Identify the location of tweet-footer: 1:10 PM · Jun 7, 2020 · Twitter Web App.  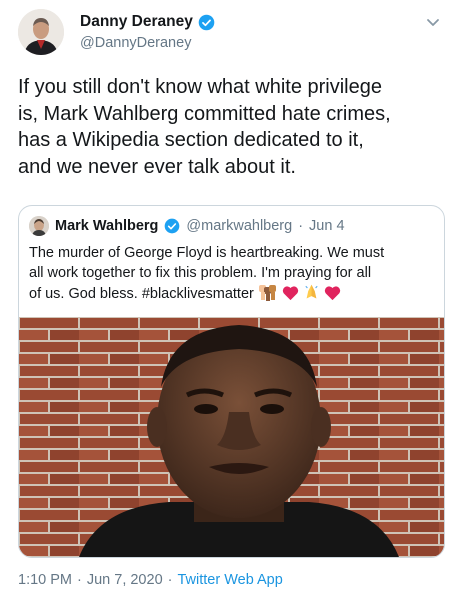
(150, 580).